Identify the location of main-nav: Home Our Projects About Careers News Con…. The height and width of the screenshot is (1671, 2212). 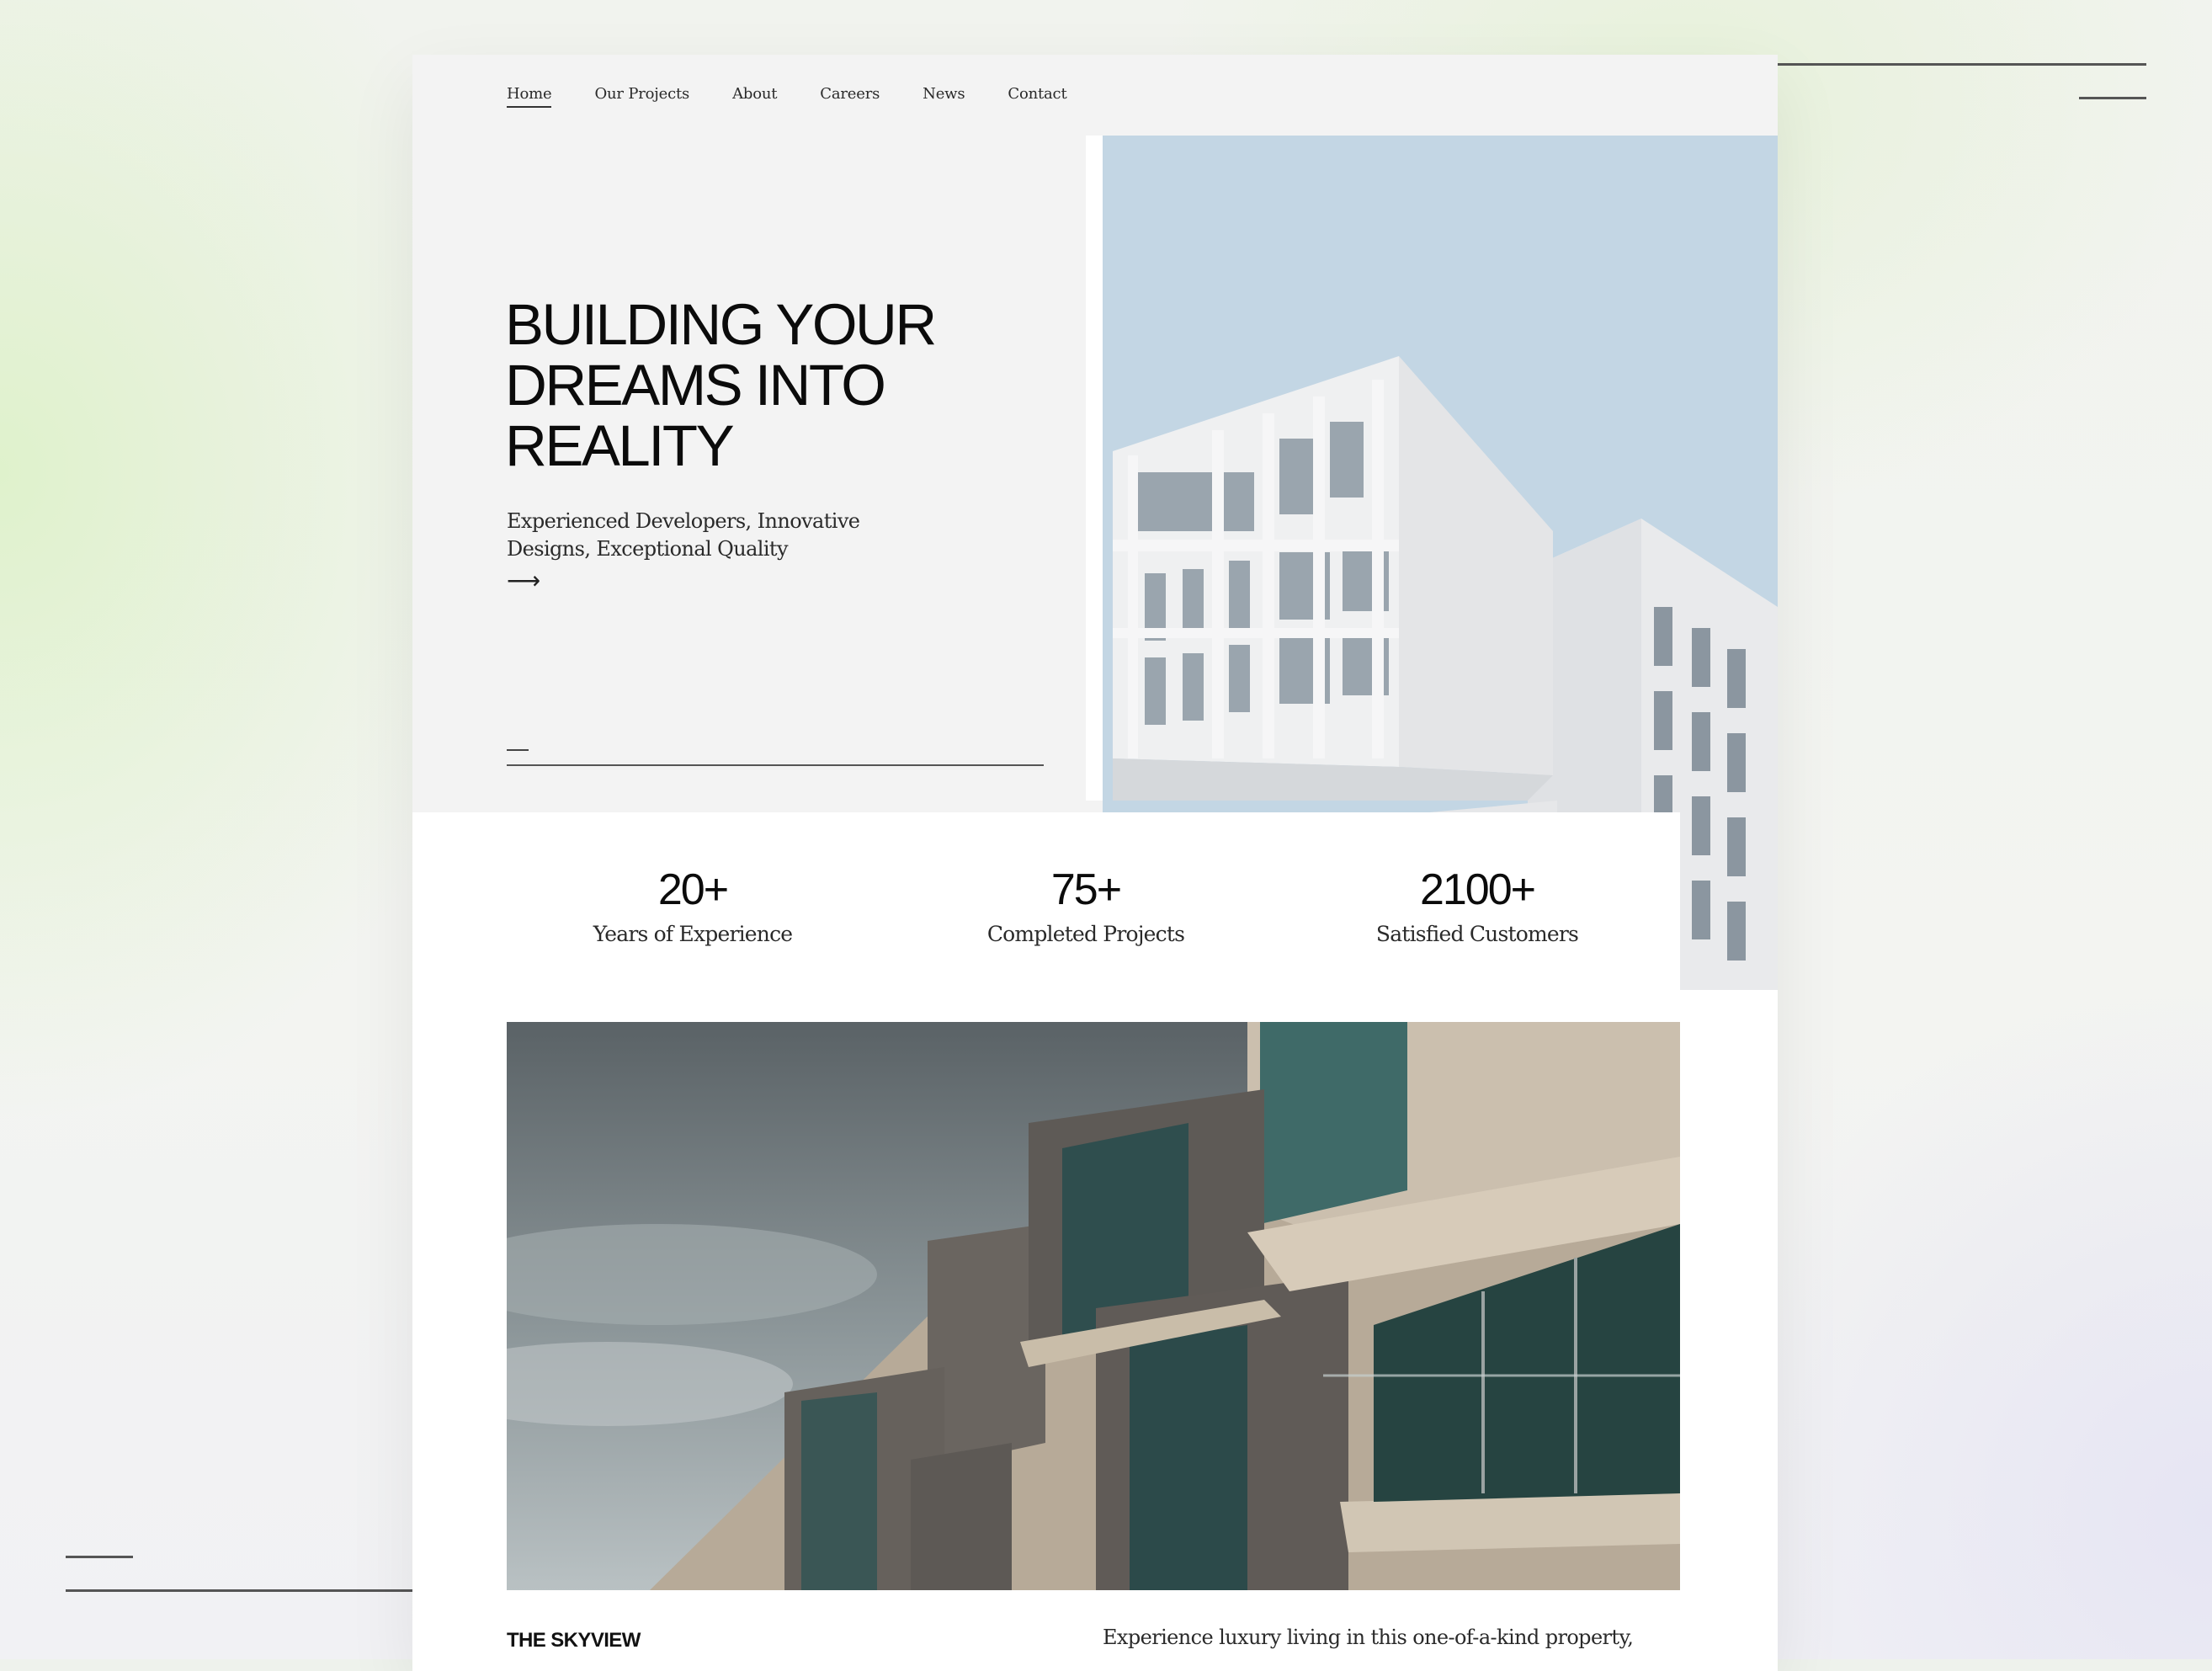
(787, 96).